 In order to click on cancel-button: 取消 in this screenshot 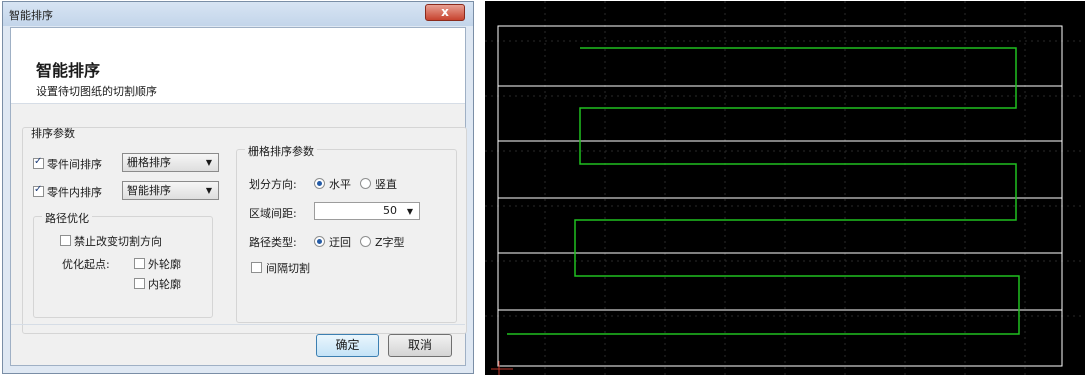, I will do `click(420, 345)`.